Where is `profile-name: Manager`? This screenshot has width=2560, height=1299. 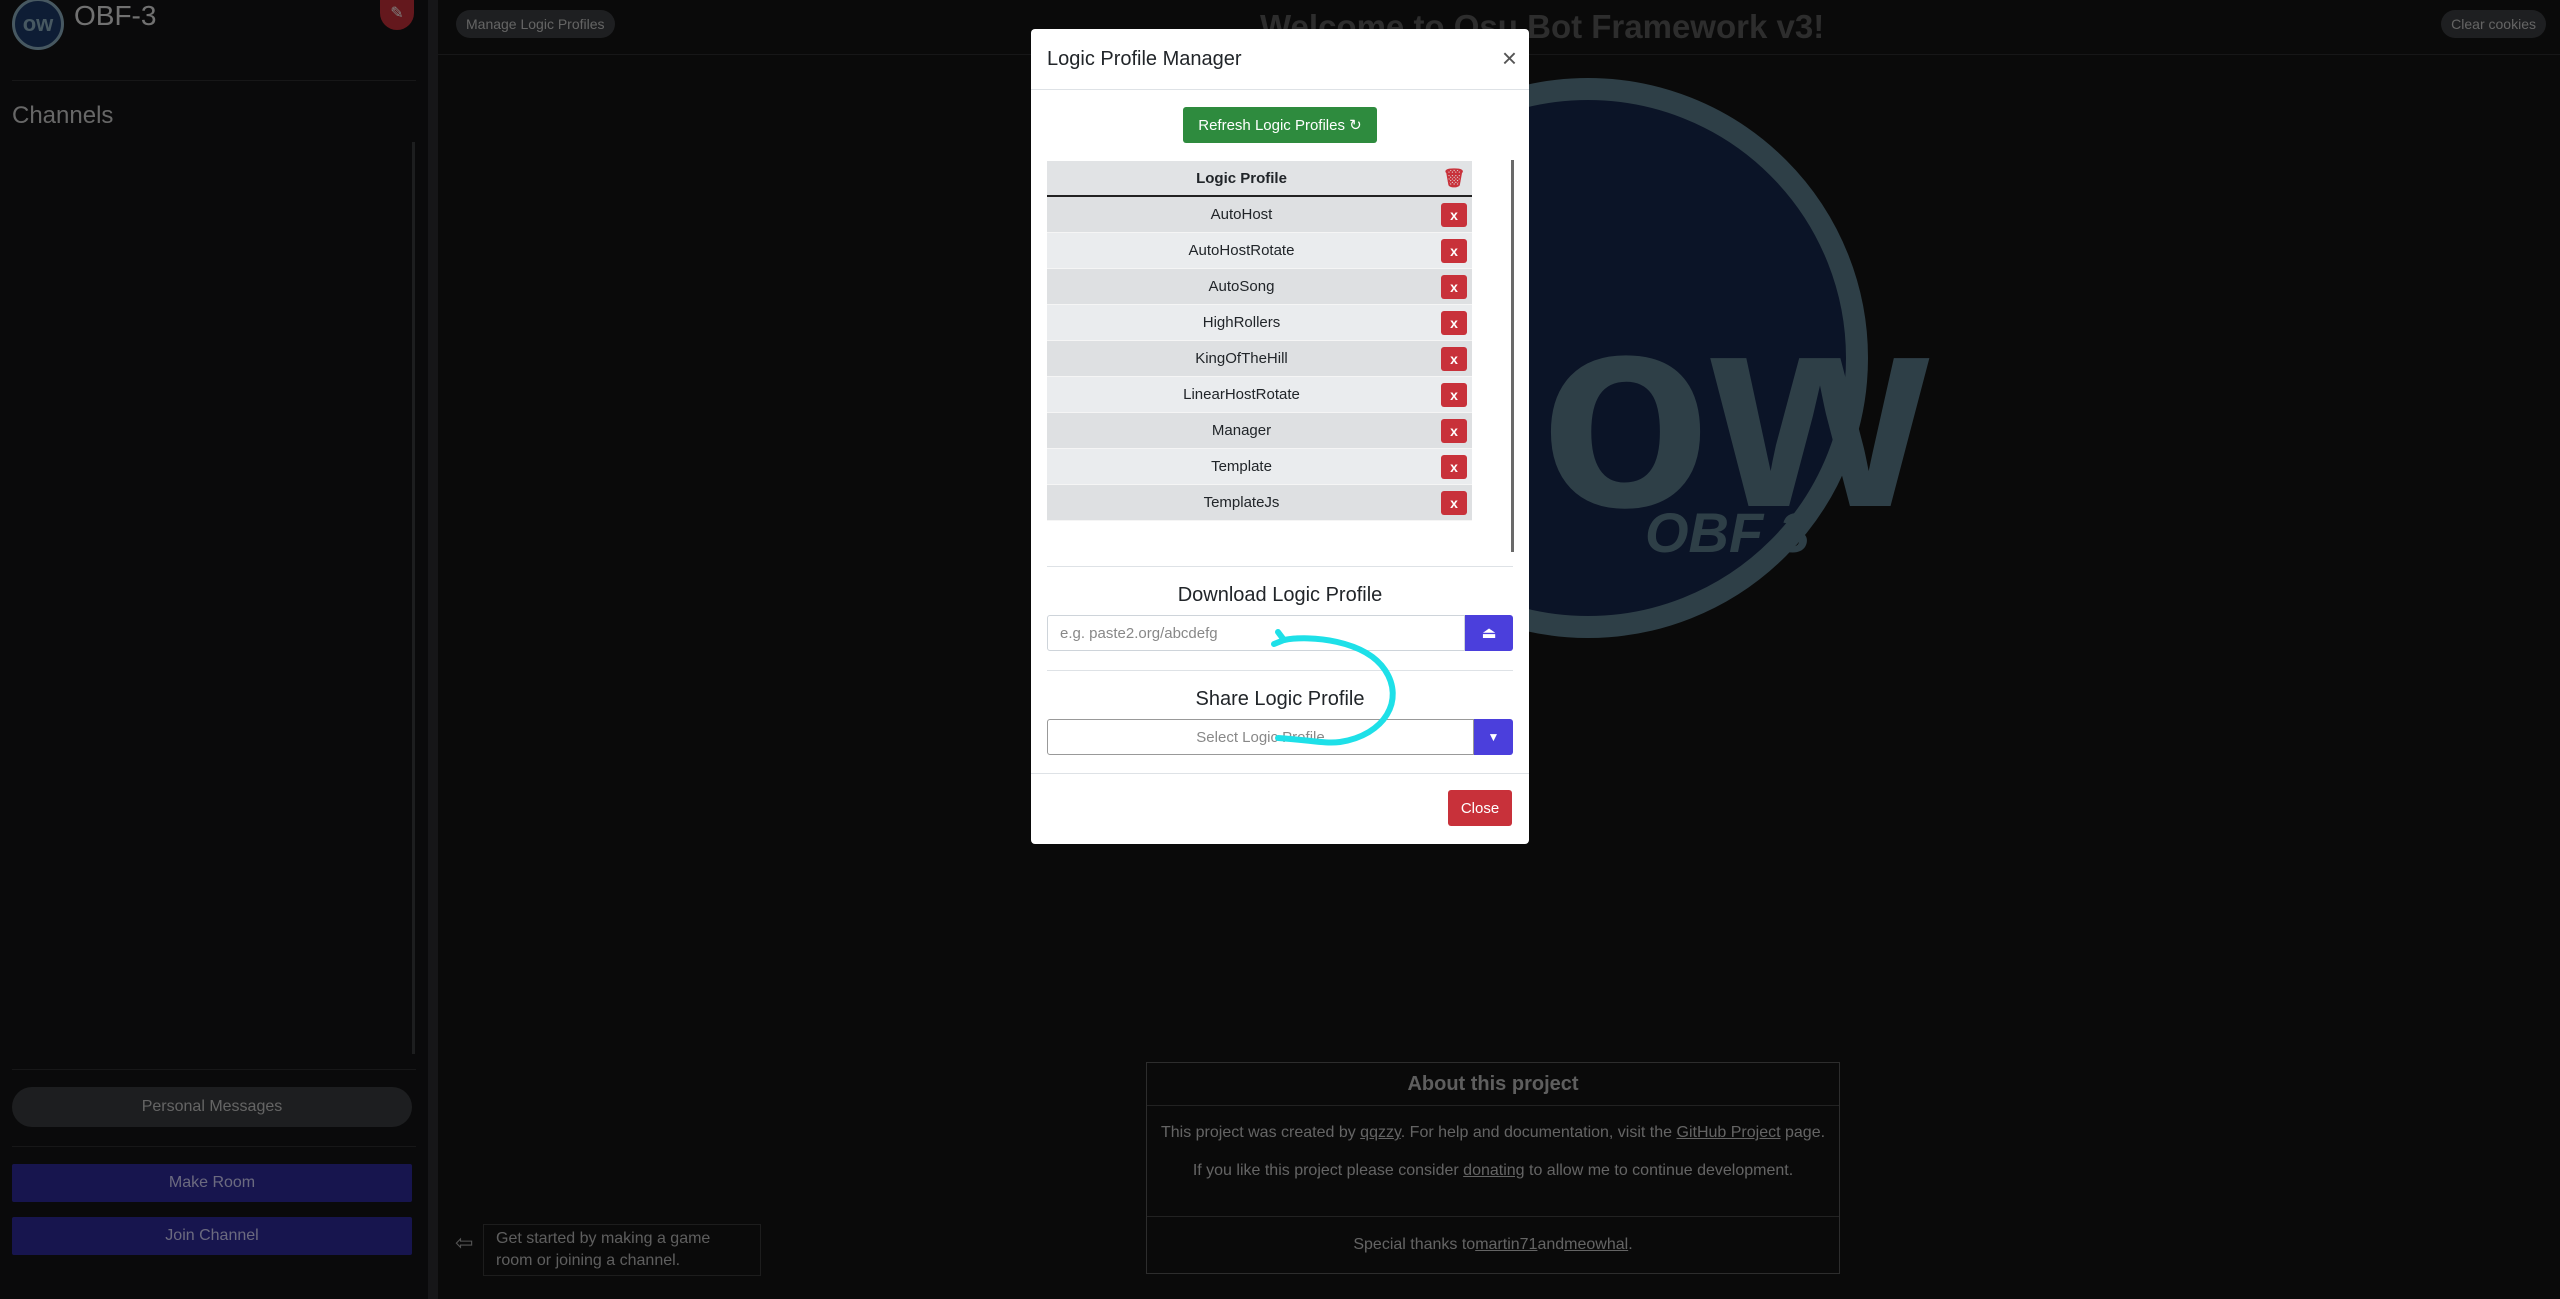
profile-name: Manager is located at coordinates (1241, 430).